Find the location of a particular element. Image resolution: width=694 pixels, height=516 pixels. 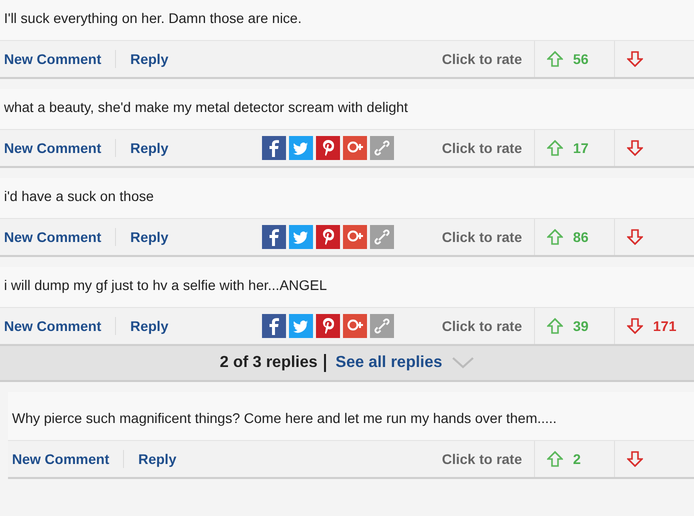

reply-count: 2 of 3 replies is located at coordinates (269, 363).